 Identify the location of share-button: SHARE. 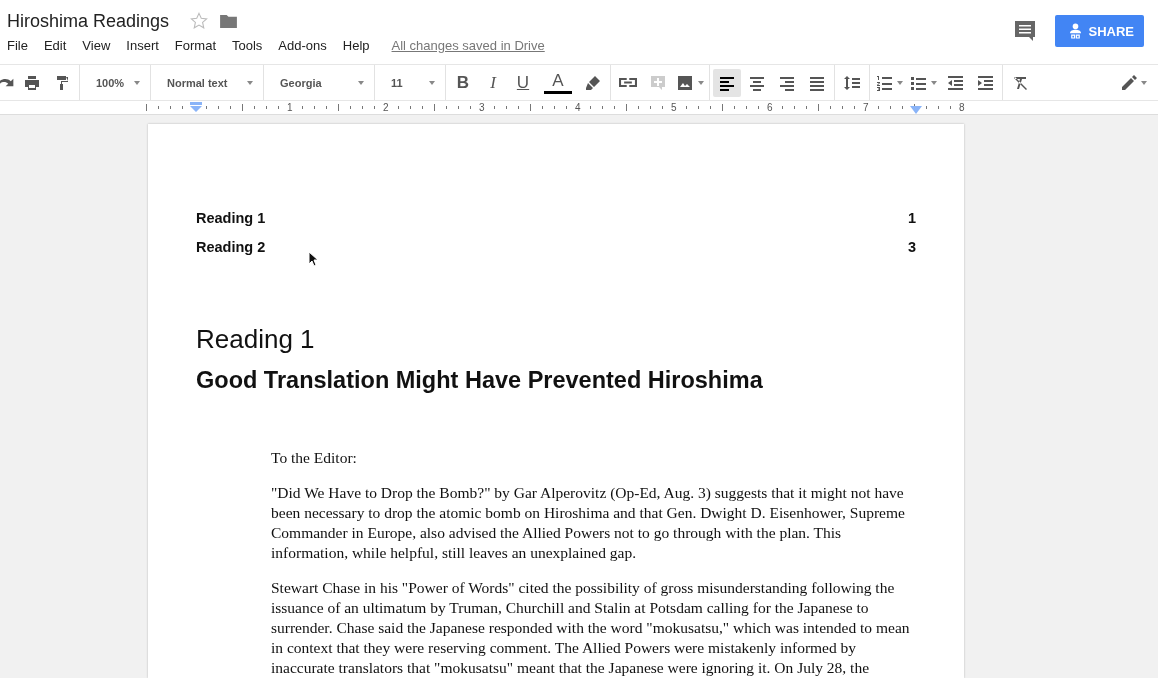
(1099, 31).